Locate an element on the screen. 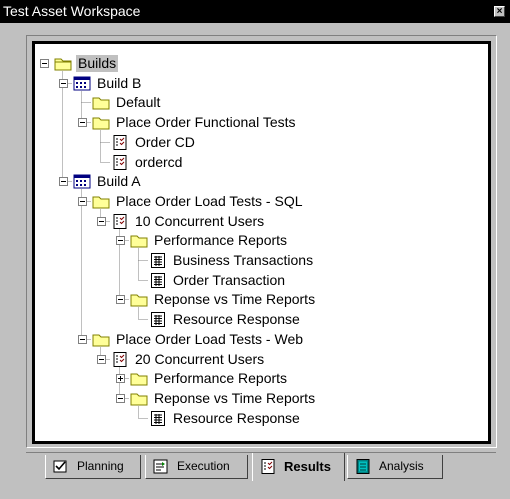 This screenshot has width=510, height=499. title-bar: Test Asset Workspace × is located at coordinates (255, 11).